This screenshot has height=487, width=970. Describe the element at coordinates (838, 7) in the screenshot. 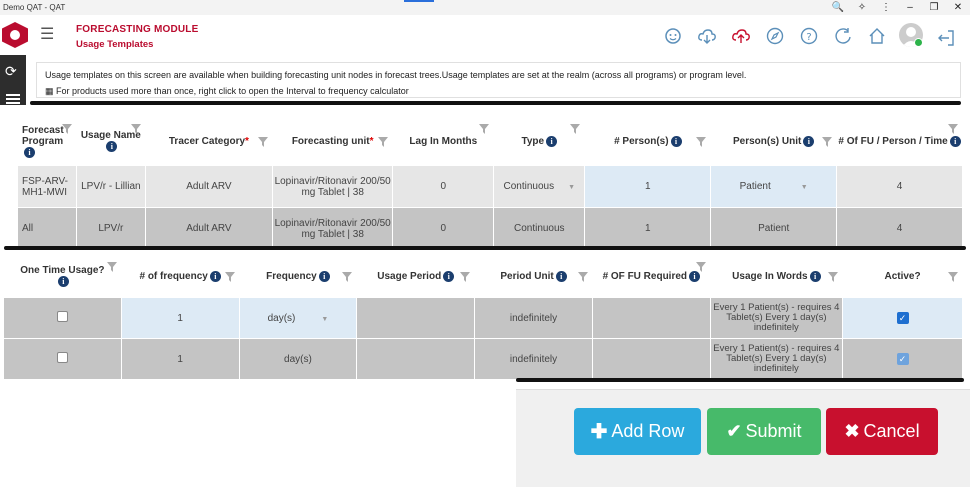

I see `zoom-icon: 🔍` at that location.